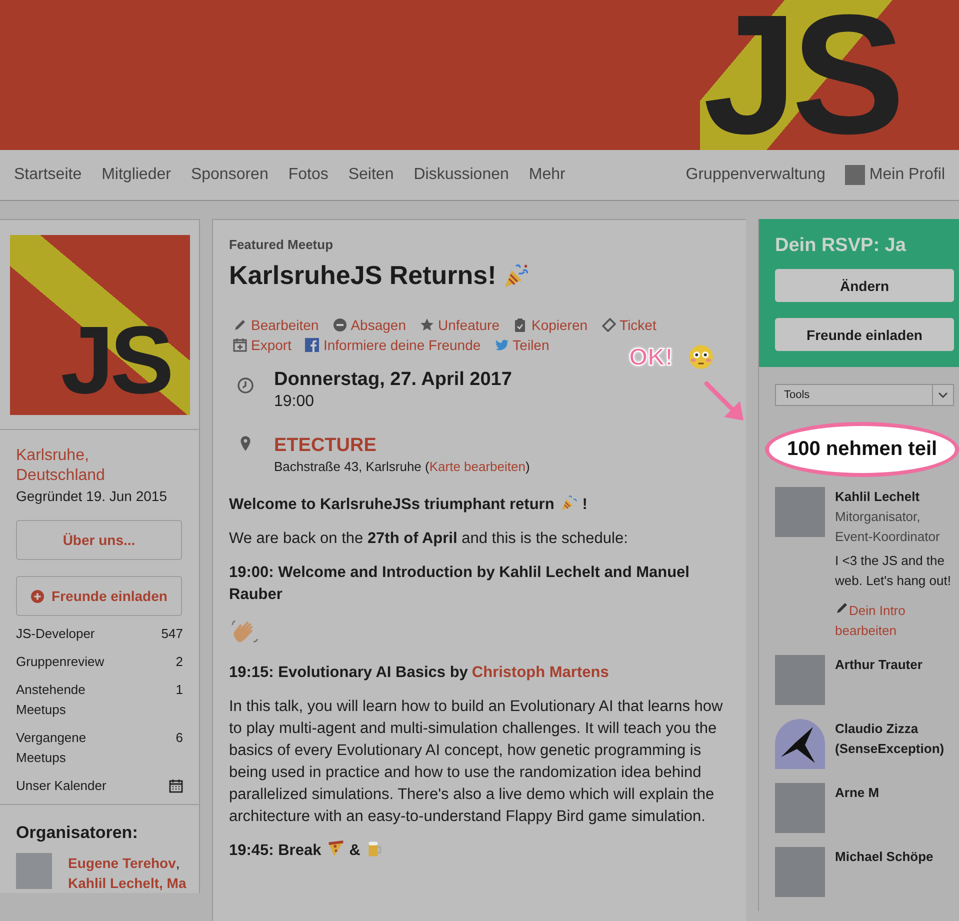  I want to click on ticket-icon, so click(609, 325).